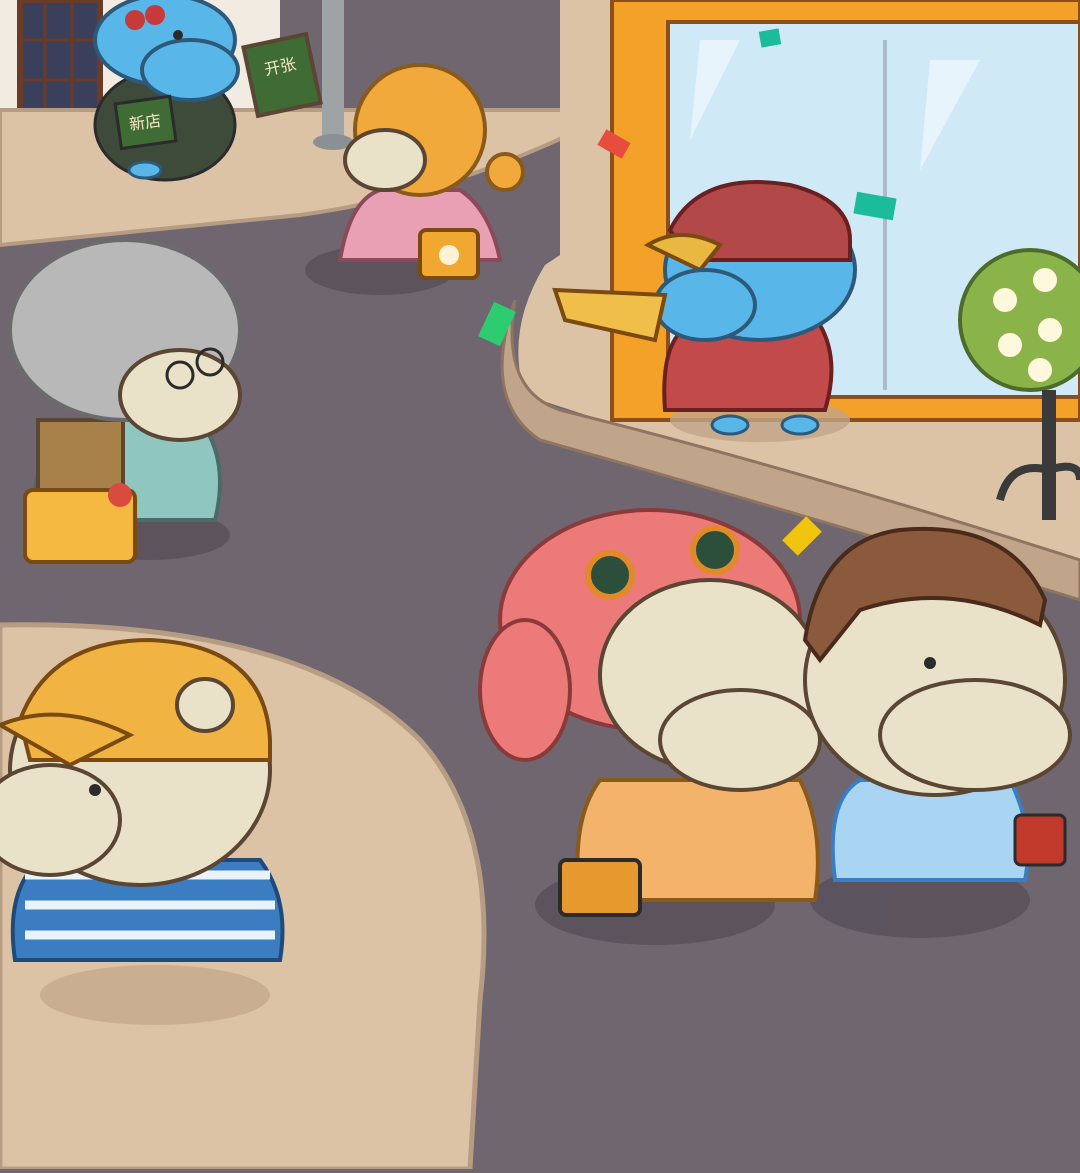  Describe the element at coordinates (333, 72) in the screenshot. I see `lamp-post` at that location.